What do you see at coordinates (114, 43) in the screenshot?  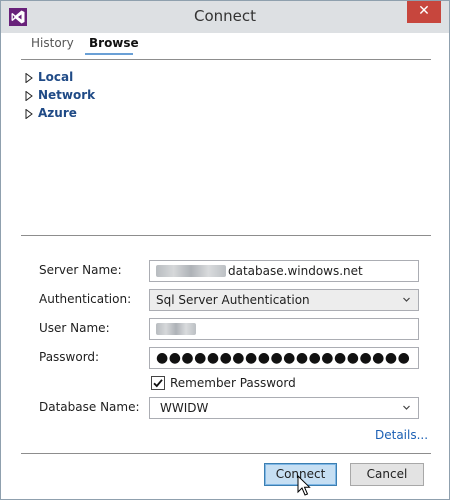 I see `tab-browse: Browse` at bounding box center [114, 43].